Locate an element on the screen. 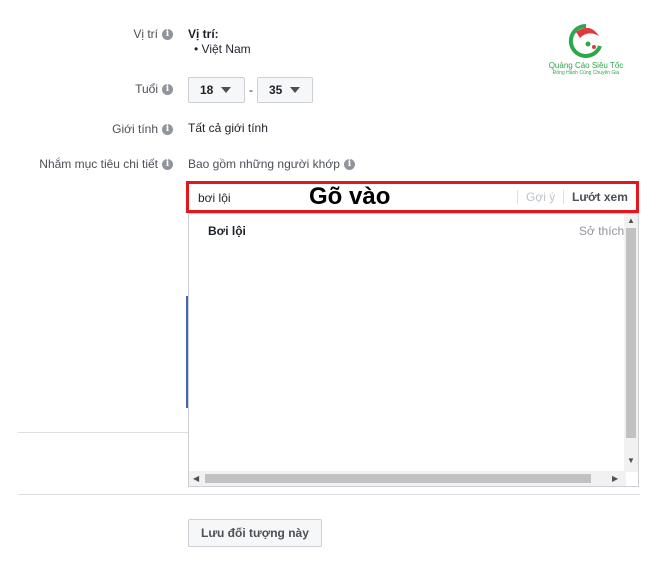 This screenshot has width=660, height=564. gender-value: Tất cả giới tính is located at coordinates (228, 128).